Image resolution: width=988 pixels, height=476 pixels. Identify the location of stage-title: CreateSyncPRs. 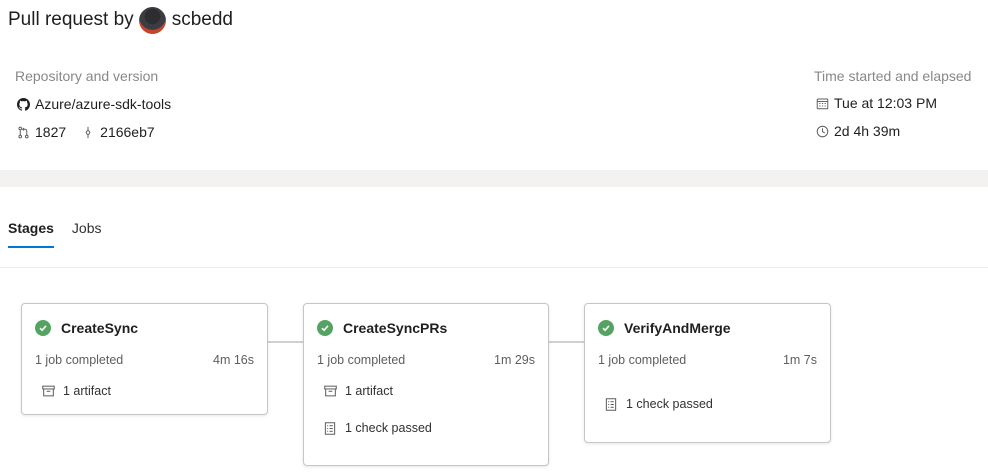
(382, 328).